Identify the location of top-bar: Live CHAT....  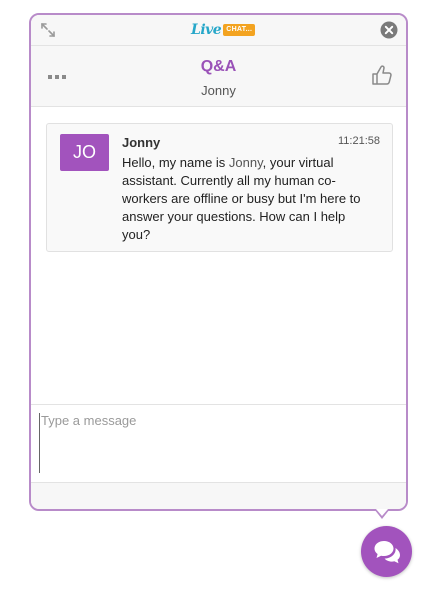
(218, 30).